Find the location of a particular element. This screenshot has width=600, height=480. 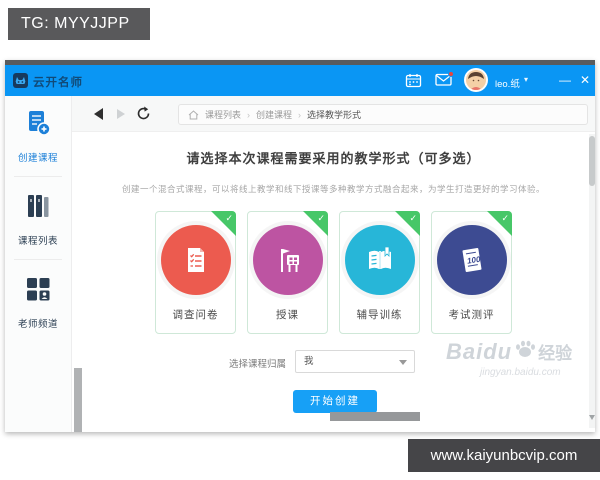

sidebar-item-course-list: 课程列表 is located at coordinates (38, 218).